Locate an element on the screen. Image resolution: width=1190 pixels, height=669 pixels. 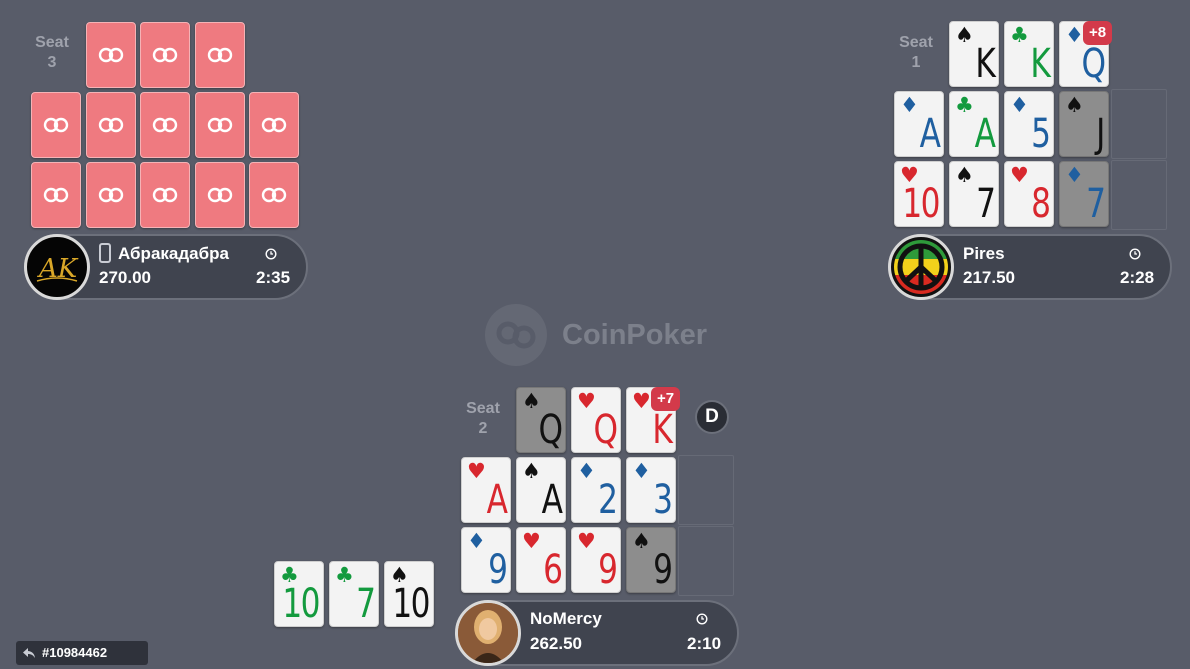
playing-card: ♥ A is located at coordinates (486, 490).